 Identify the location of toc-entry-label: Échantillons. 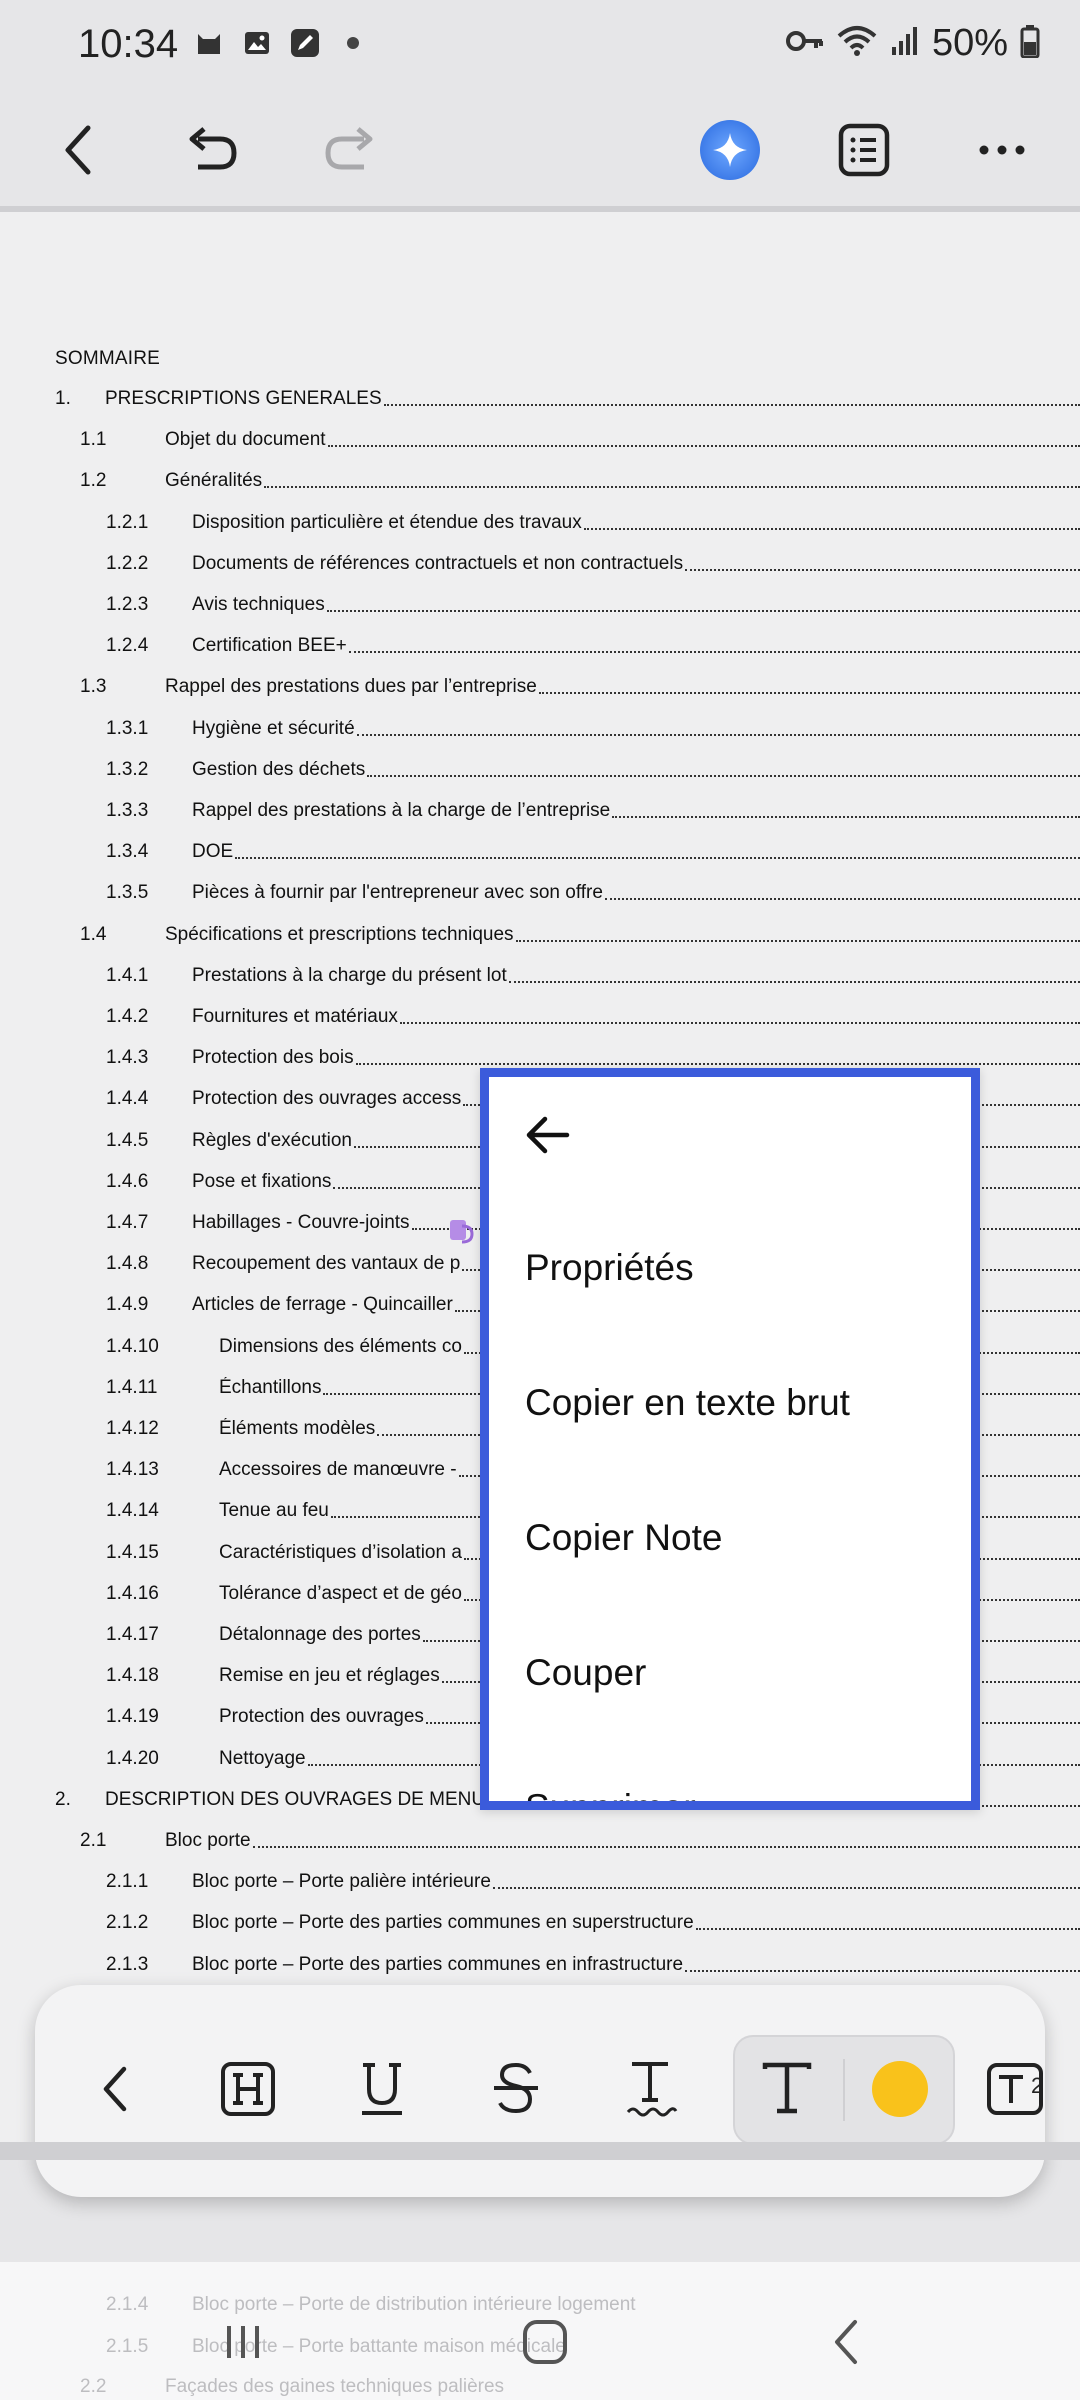
(270, 1387).